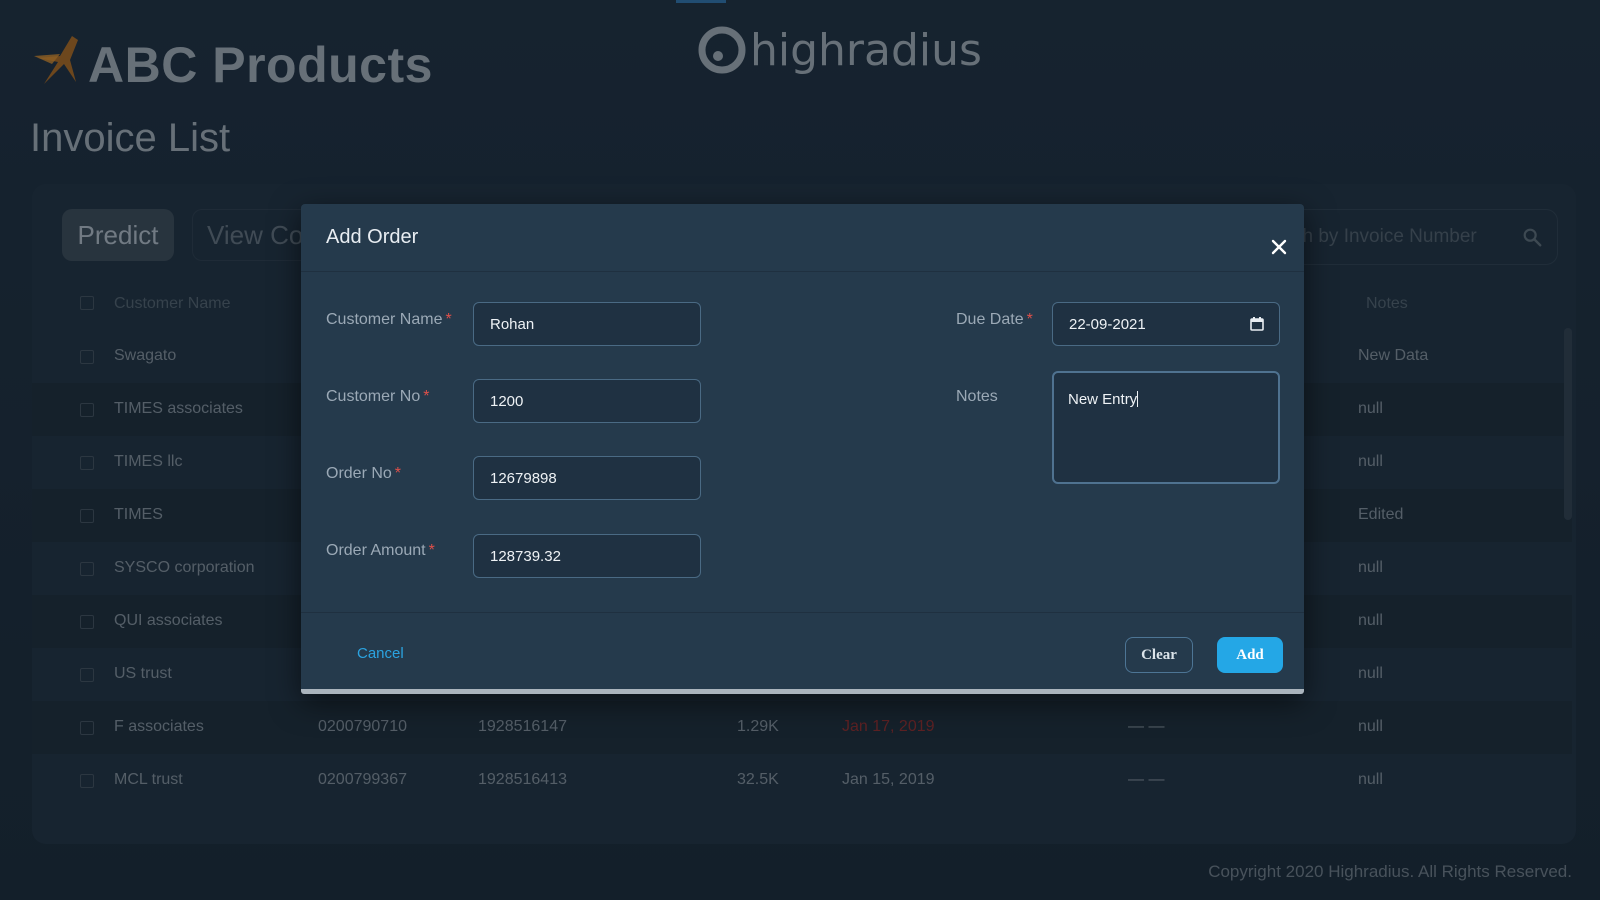 This screenshot has height=900, width=1600. What do you see at coordinates (587, 401) in the screenshot?
I see `customer-no-field: 1200` at bounding box center [587, 401].